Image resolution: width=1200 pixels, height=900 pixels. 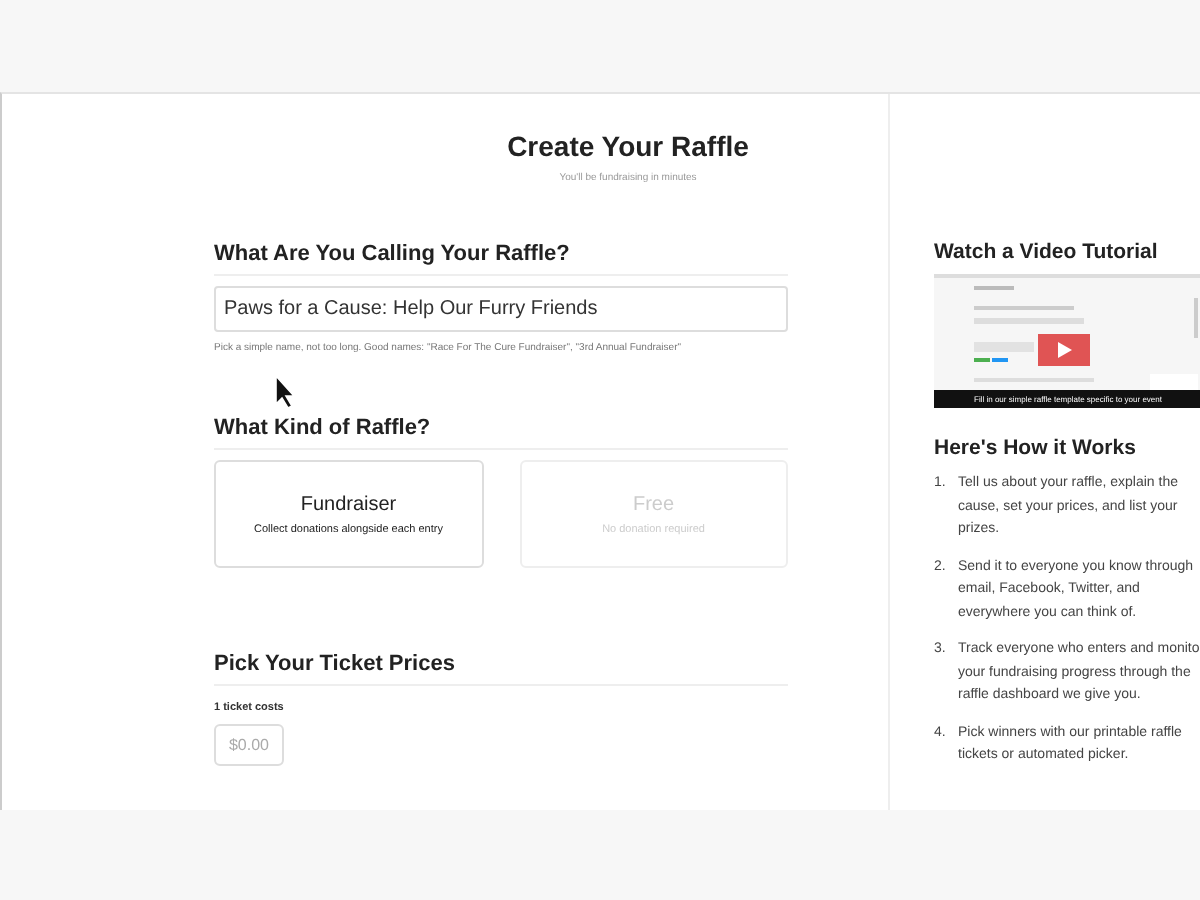 I want to click on section-heading: What Kind of Raffle?, so click(x=501, y=433).